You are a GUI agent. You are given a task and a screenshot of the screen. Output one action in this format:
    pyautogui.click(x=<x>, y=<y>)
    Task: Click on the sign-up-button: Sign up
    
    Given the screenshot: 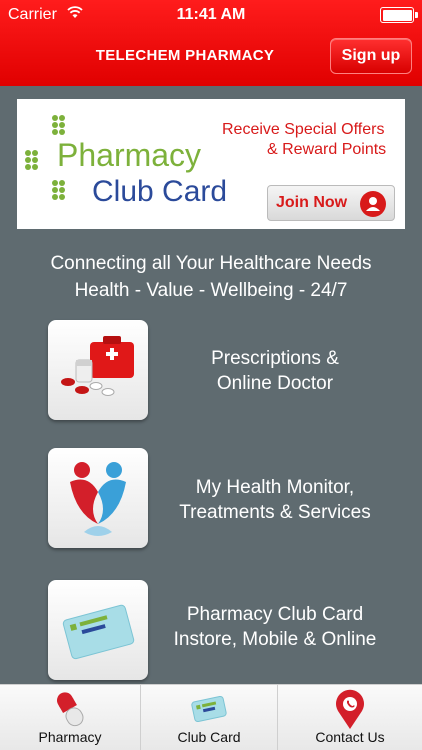 What is the action you would take?
    pyautogui.click(x=371, y=56)
    